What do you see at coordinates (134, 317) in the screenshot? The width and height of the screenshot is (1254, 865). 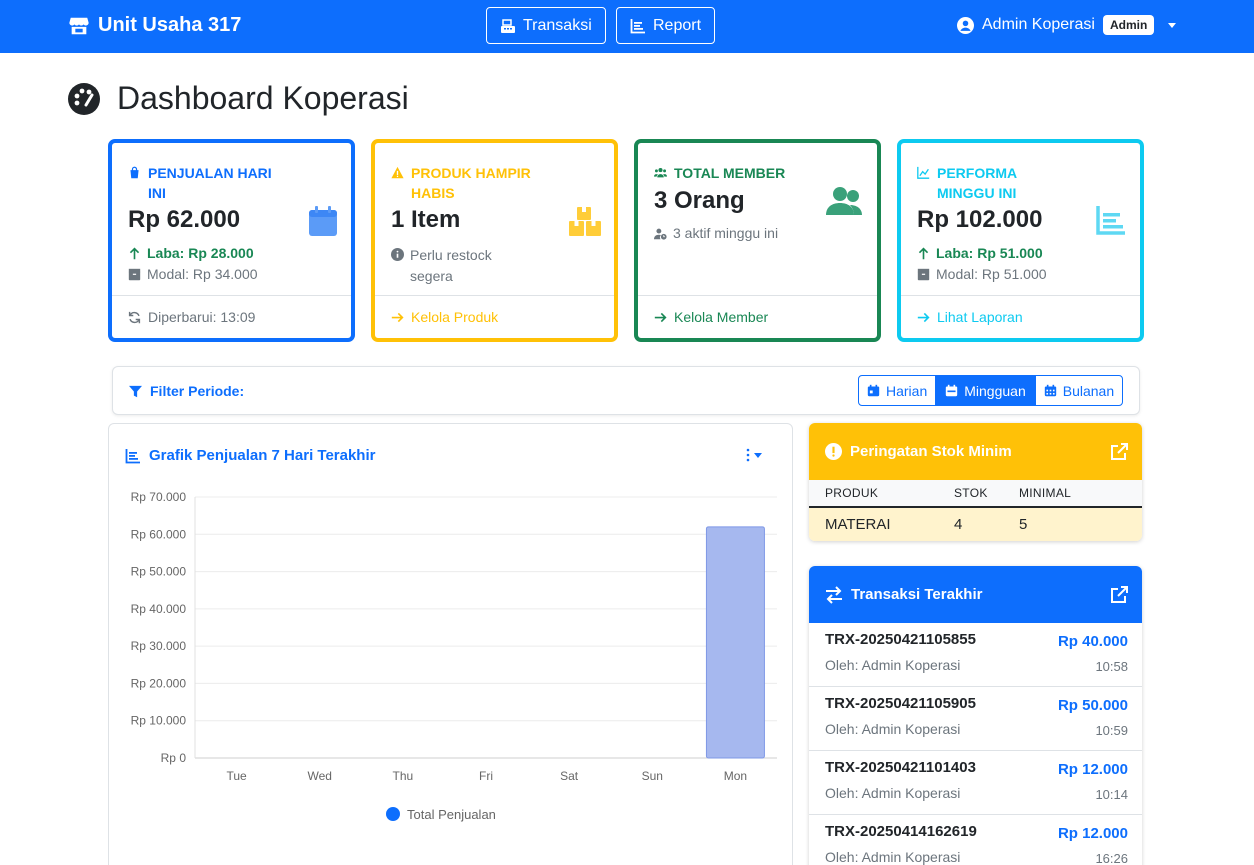 I see `refresh-icon` at bounding box center [134, 317].